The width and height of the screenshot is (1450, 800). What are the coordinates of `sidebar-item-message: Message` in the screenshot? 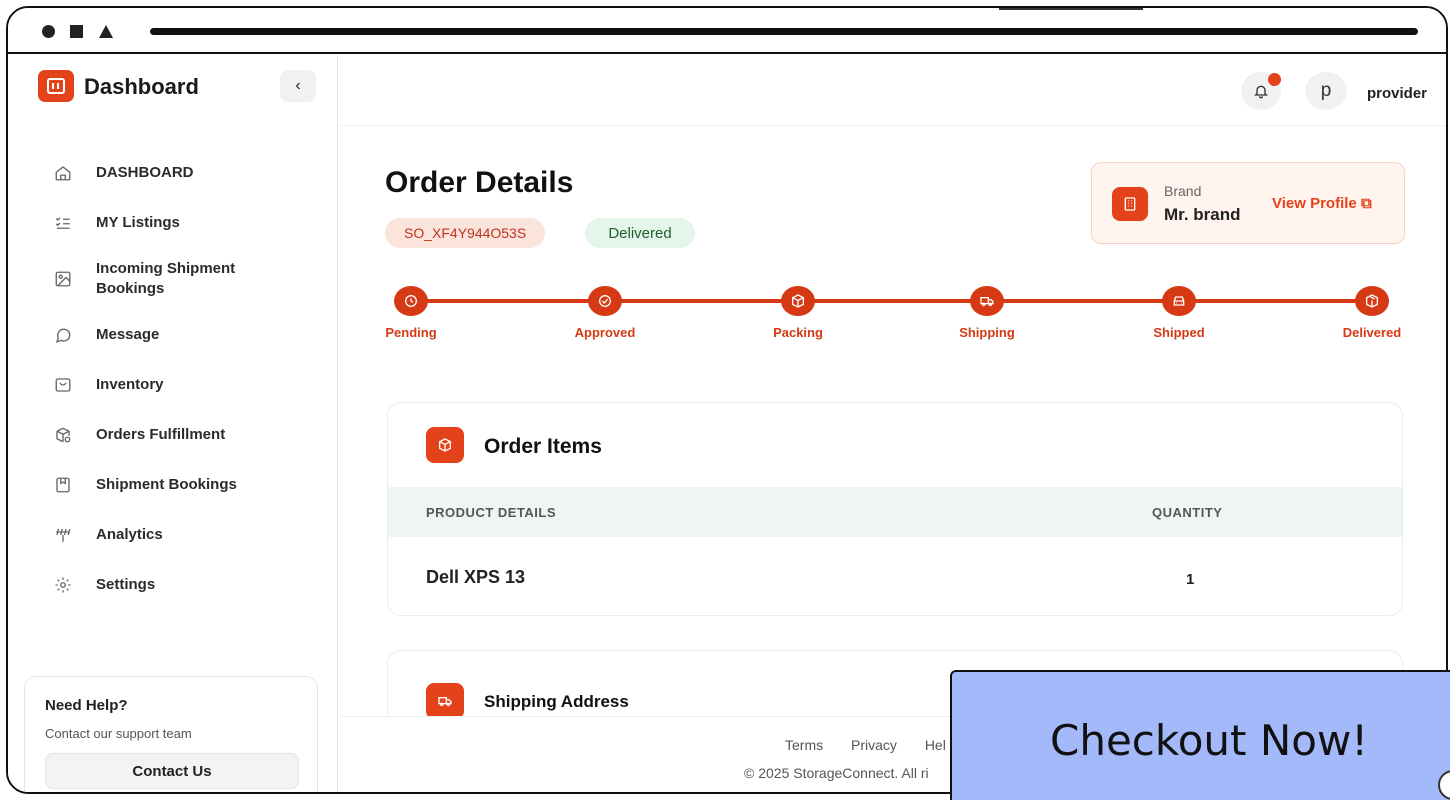 It's located at (172, 335).